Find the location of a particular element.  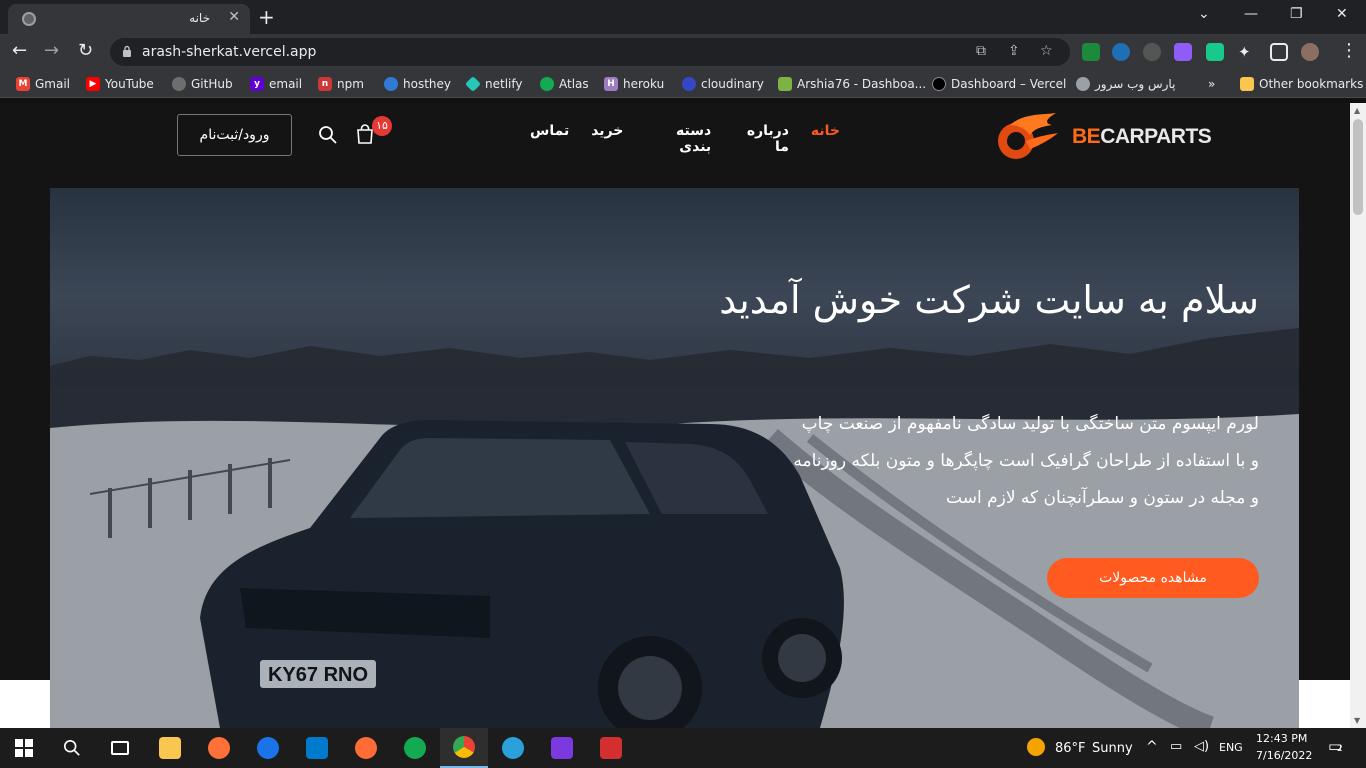

psiphon-icon is located at coordinates (611, 748).